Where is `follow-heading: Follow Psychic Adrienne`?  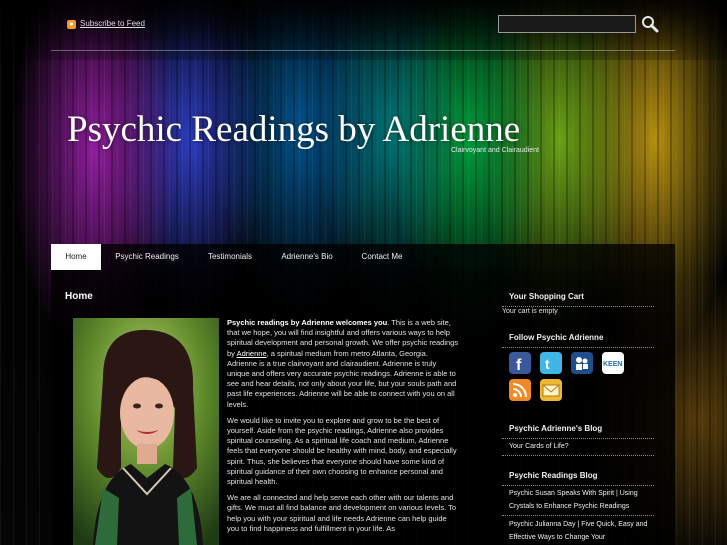
follow-heading: Follow Psychic Adrienne is located at coordinates (556, 337).